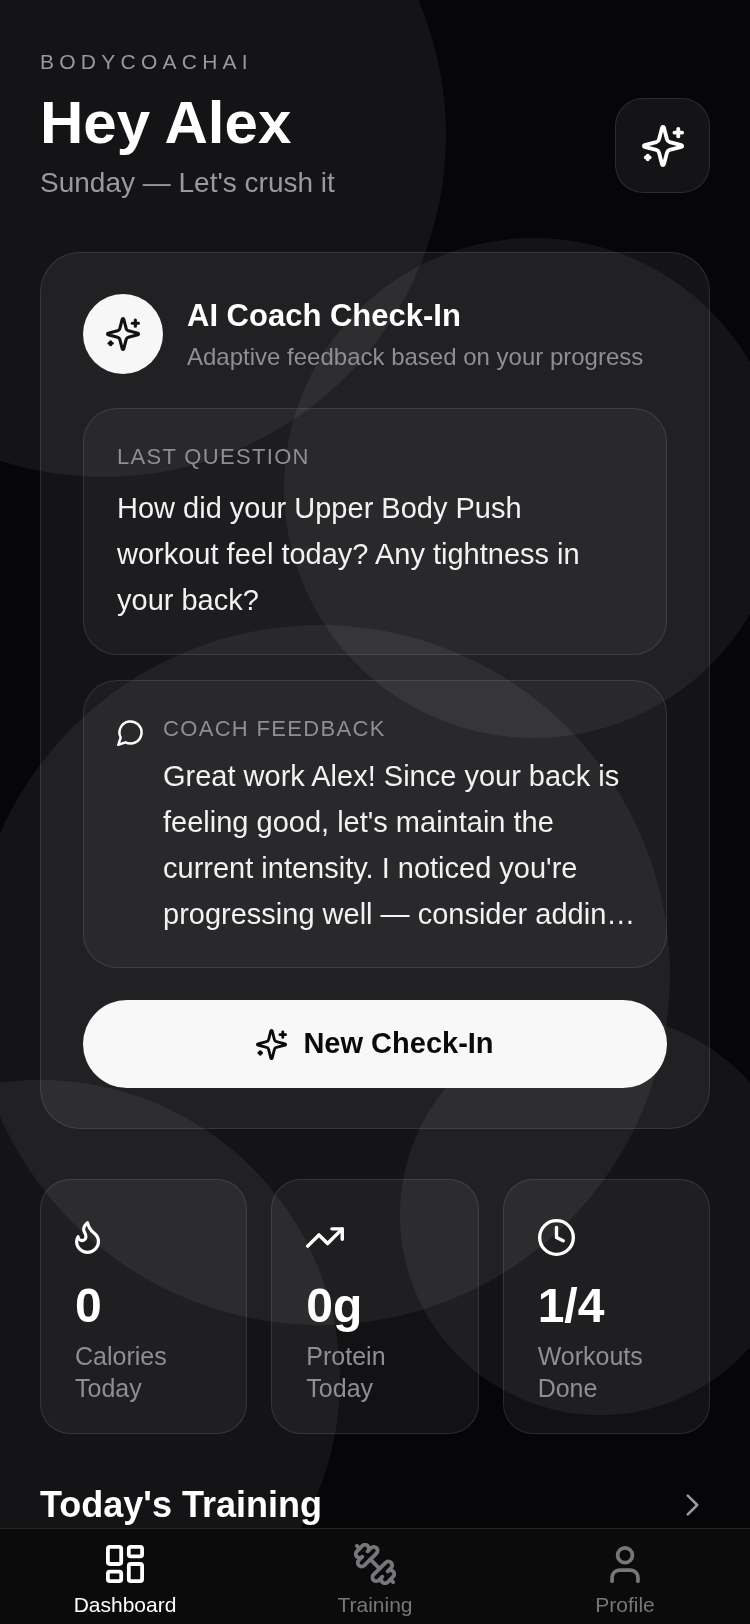  I want to click on question-text: How did your Upper Body Push workout feel today? Any tightness in your back?, so click(349, 554).